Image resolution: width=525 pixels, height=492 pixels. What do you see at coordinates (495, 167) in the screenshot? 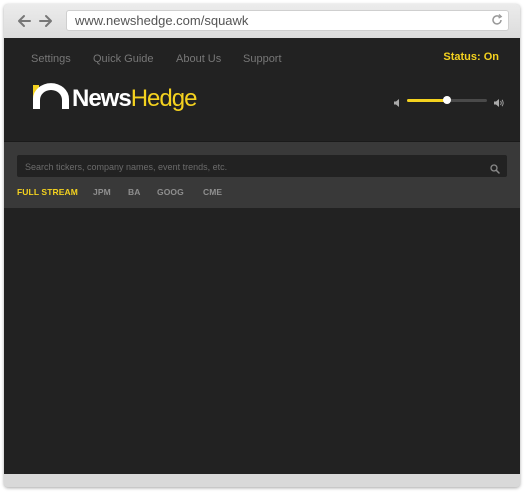
I see `search-icon` at bounding box center [495, 167].